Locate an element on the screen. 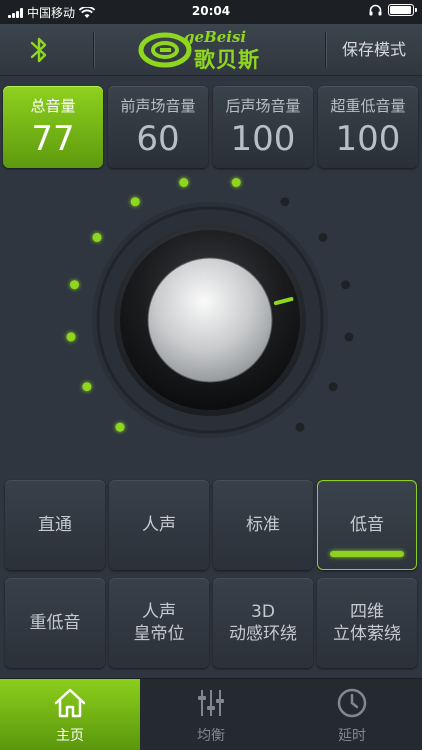 This screenshot has height=750, width=422. mode-label: 重低音 is located at coordinates (55, 623).